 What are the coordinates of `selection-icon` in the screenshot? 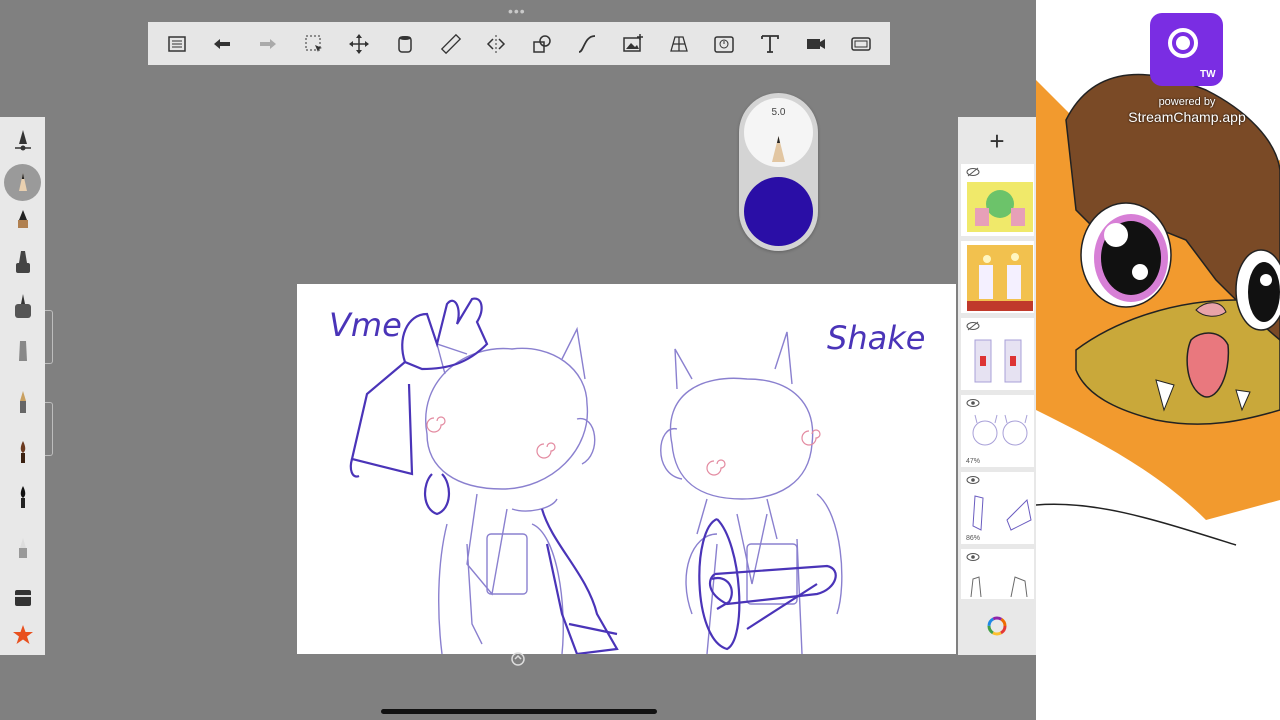 It's located at (314, 44).